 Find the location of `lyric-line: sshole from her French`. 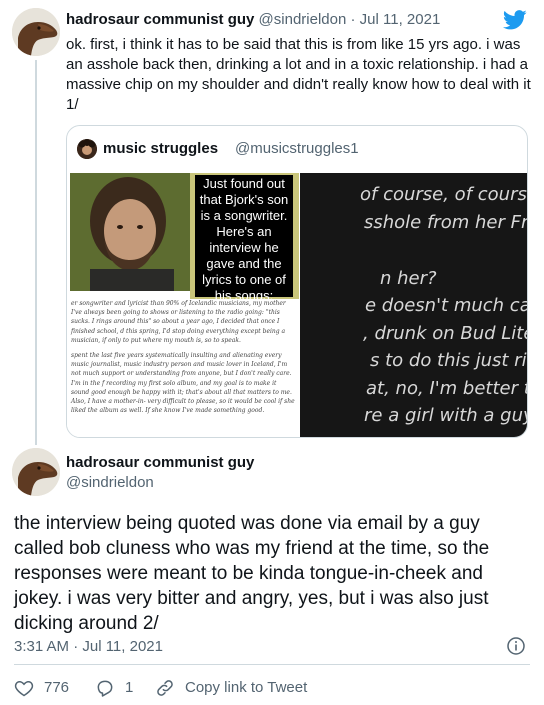

lyric-line: sshole from her French is located at coordinates (446, 222).